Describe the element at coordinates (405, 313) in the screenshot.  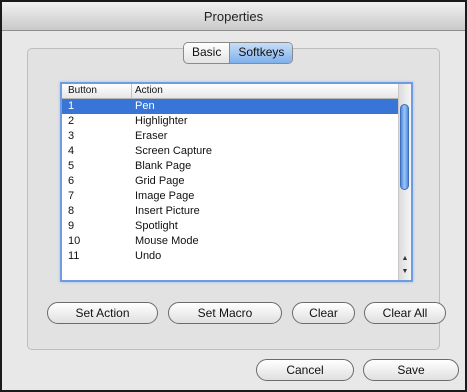
I see `clear-all-button: Clear All` at that location.